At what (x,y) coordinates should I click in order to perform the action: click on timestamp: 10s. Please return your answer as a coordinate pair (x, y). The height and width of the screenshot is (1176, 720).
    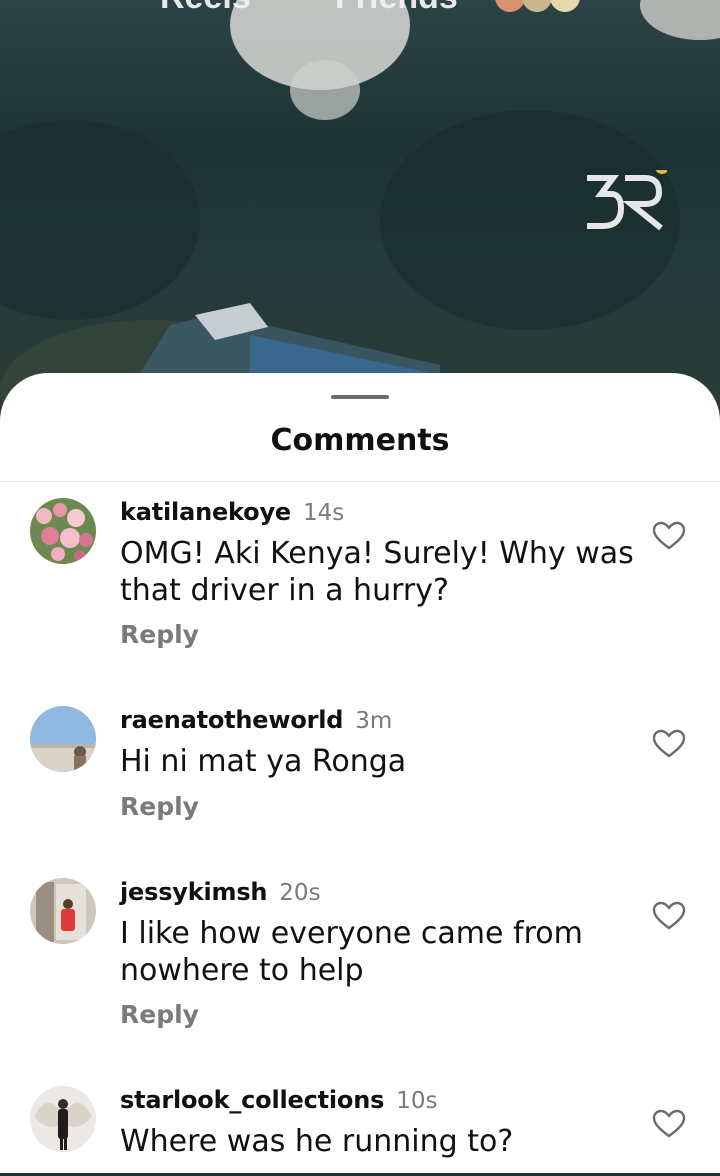
    Looking at the image, I should click on (417, 1101).